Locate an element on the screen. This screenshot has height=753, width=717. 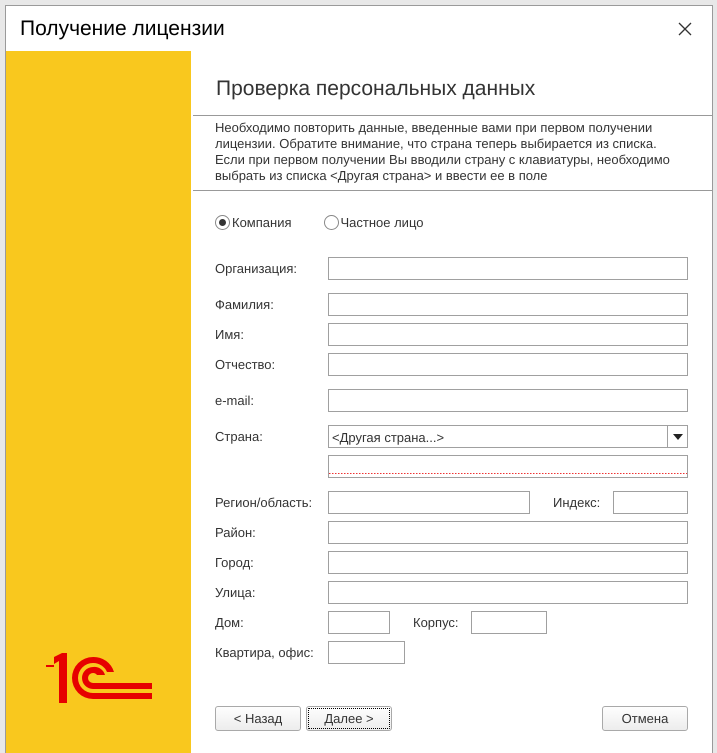
description-text: Необходимо повторить данные, введенные вами при первом получении лицензии. Обратите внимание, что страна теперь выбирается из списка. Если при первом получении Вы вводили страну с клавиатуры, необходимо выбрать из списка <Другая страна> и ввести ее в поле is located at coordinates (452, 152).